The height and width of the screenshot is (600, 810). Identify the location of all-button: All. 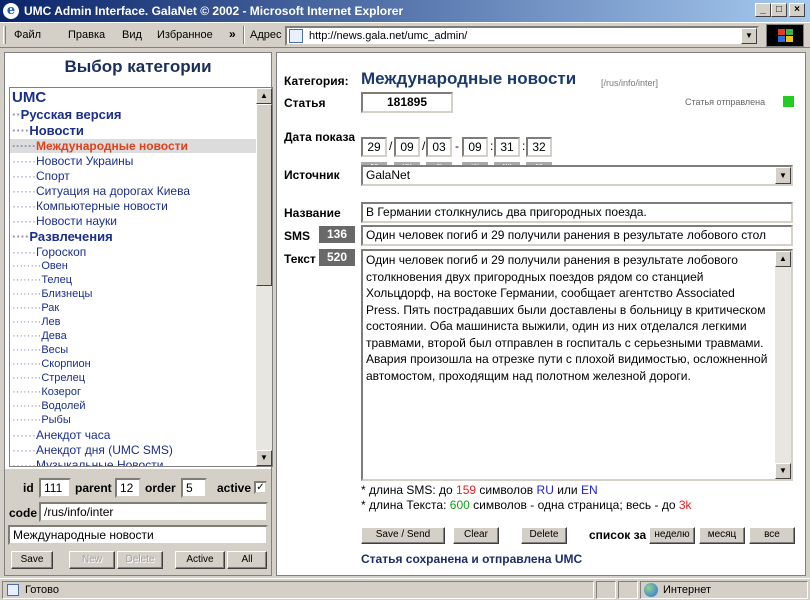
(247, 560).